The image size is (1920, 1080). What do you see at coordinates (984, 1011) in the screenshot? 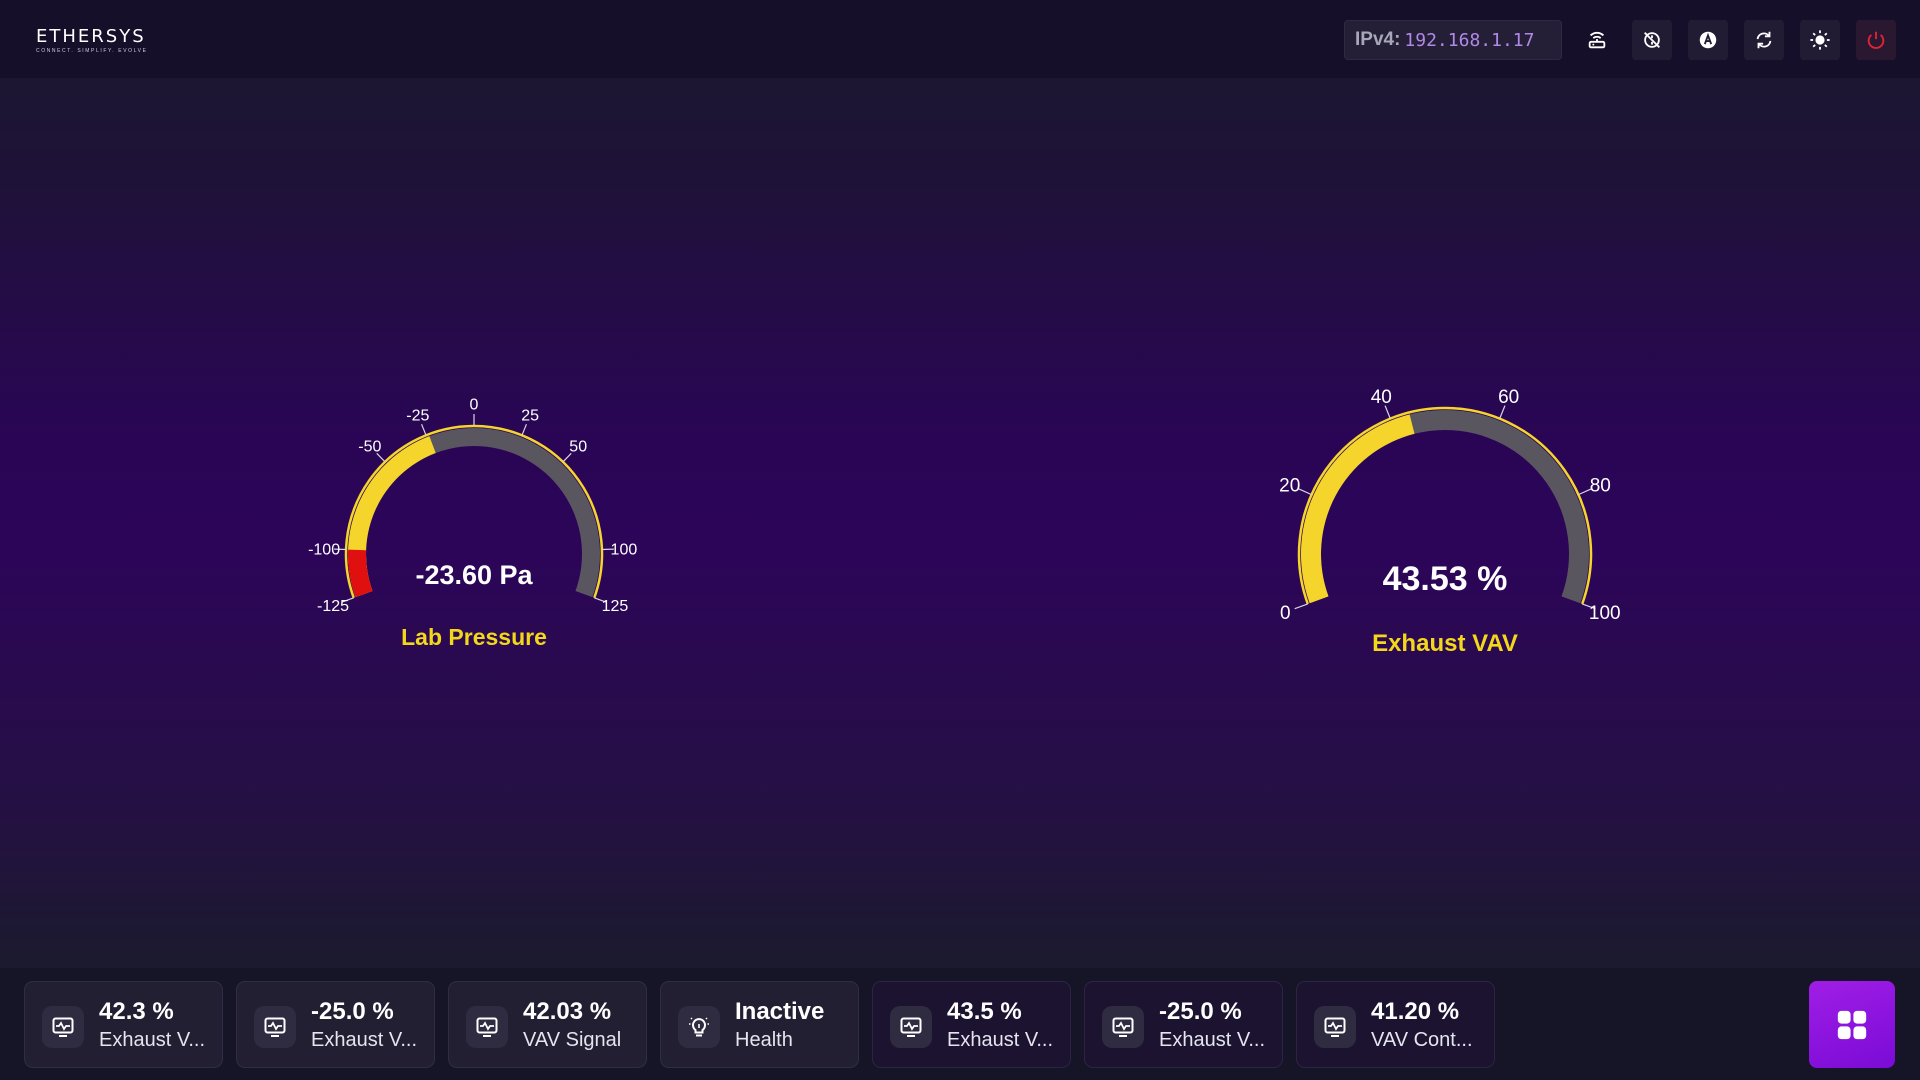
I see `card-value: 43.5 %` at bounding box center [984, 1011].